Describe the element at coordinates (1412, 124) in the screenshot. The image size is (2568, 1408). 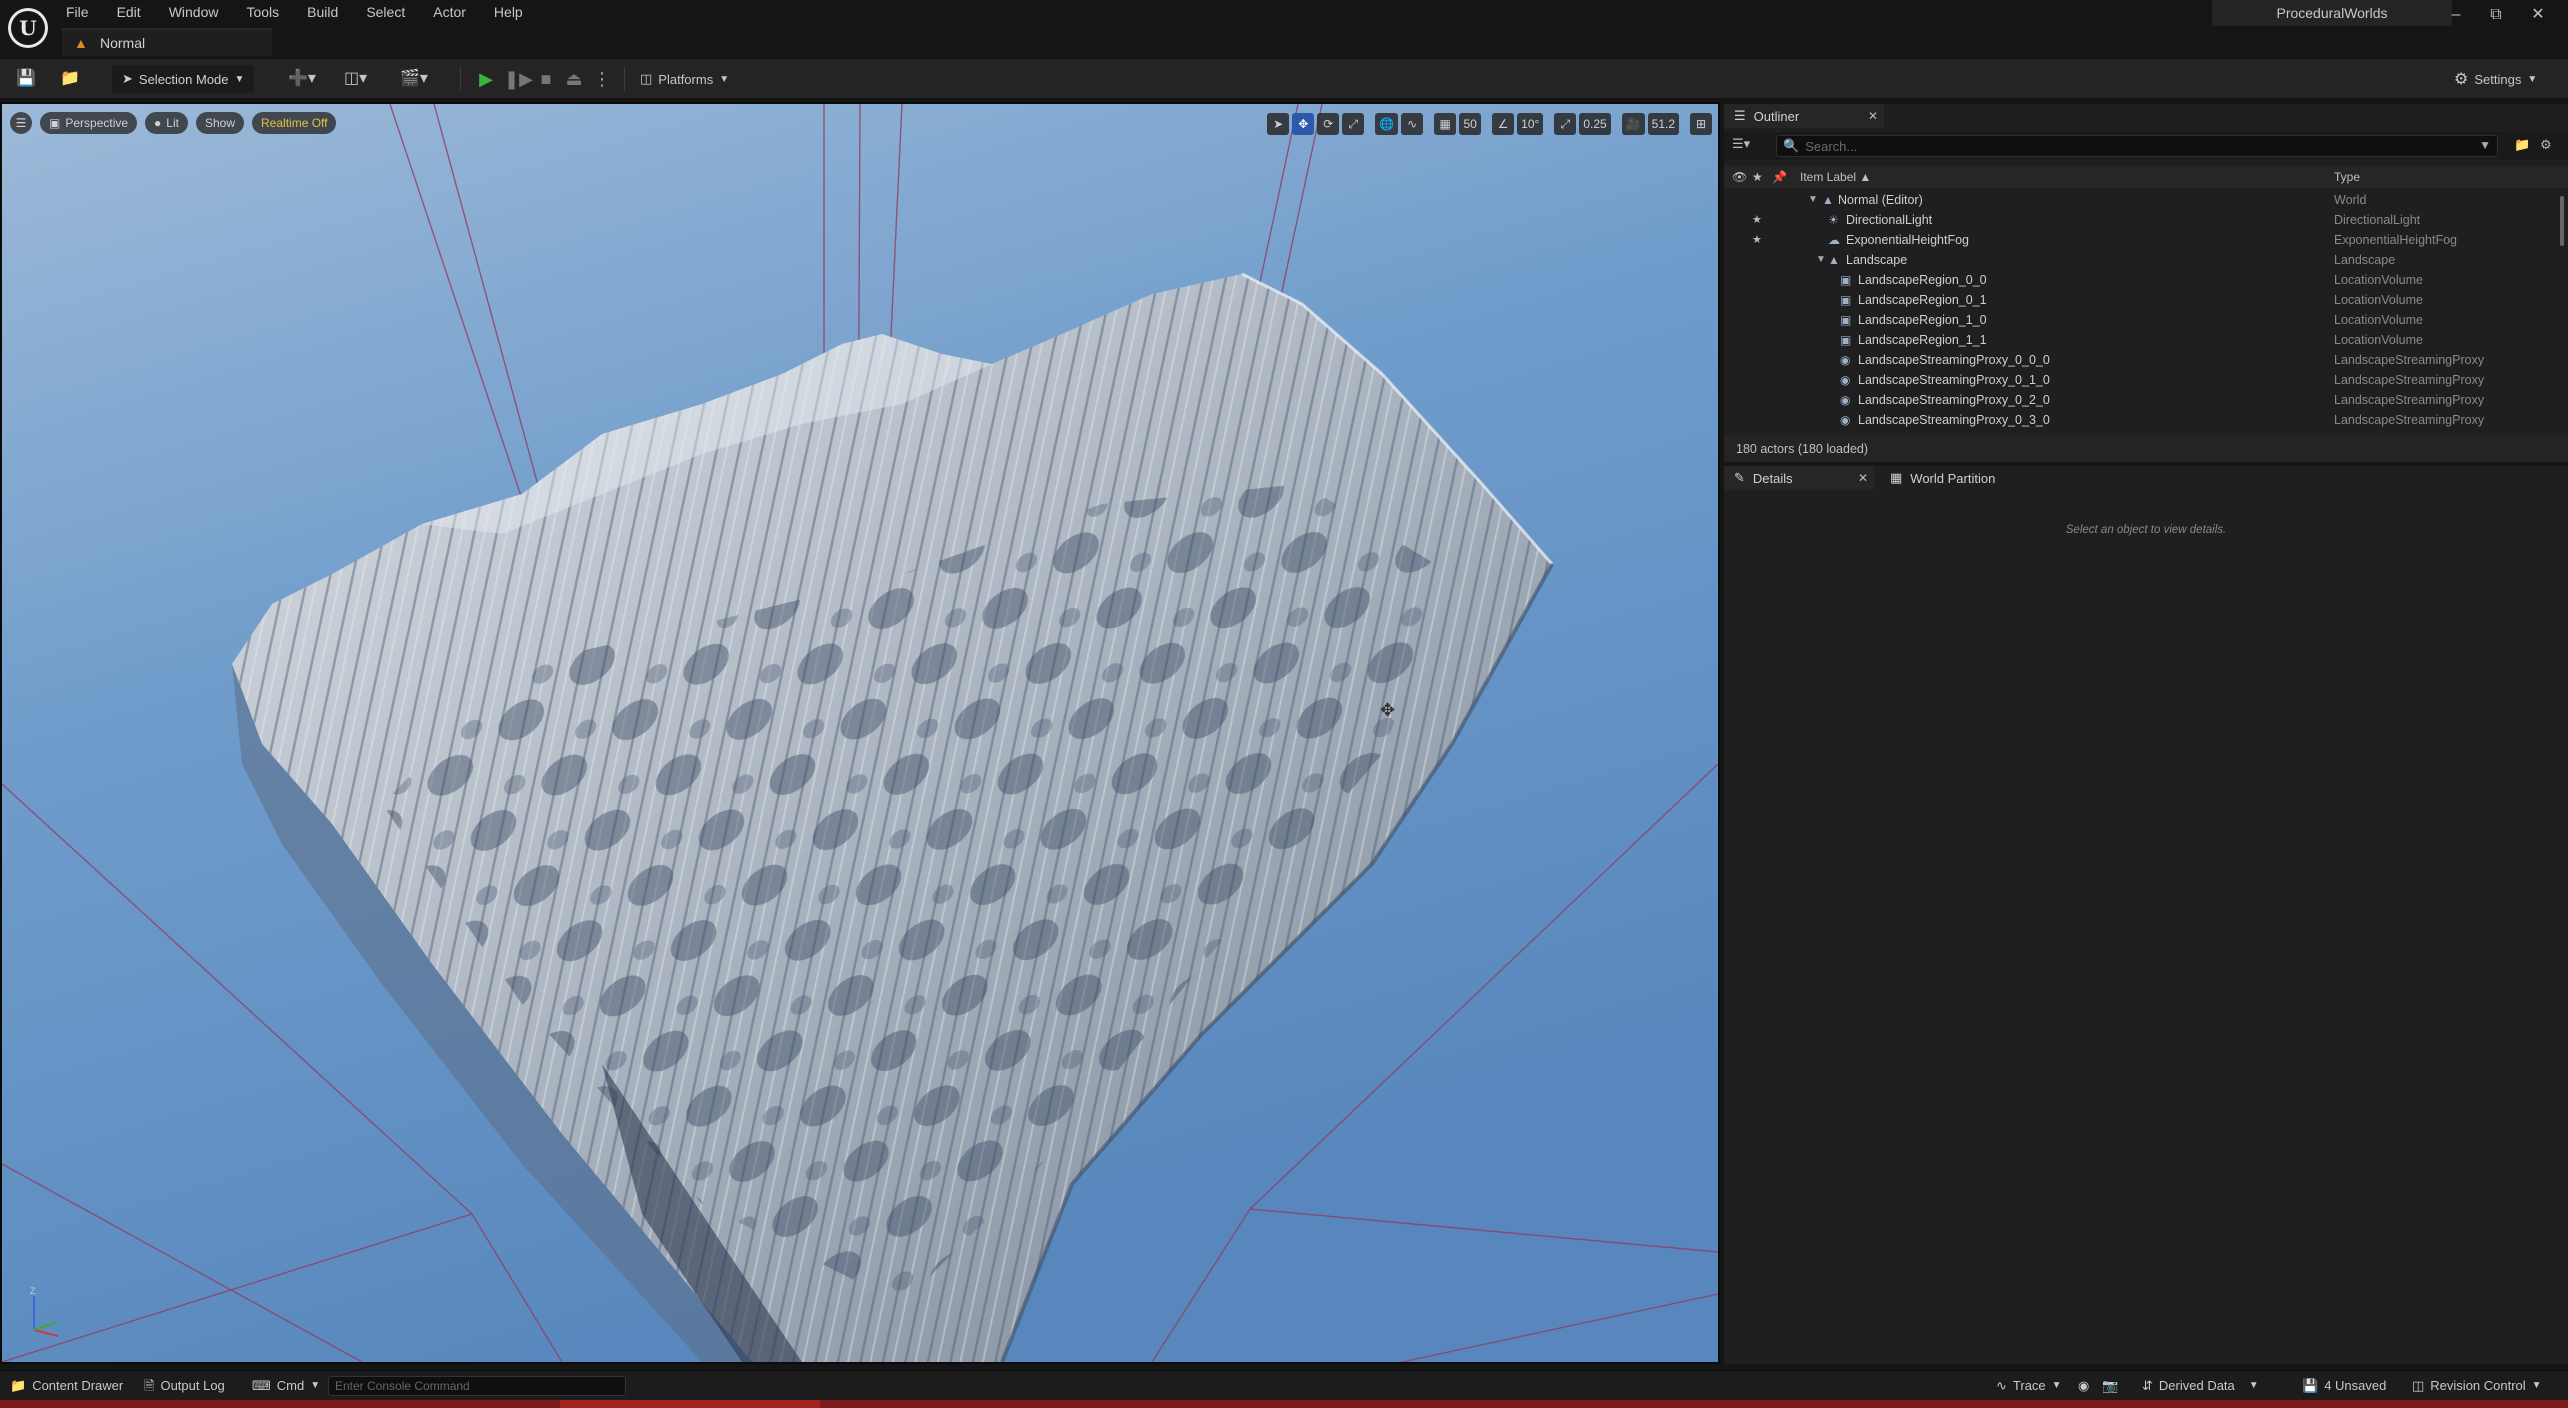
I see `surface-snap-icon: ∿` at that location.